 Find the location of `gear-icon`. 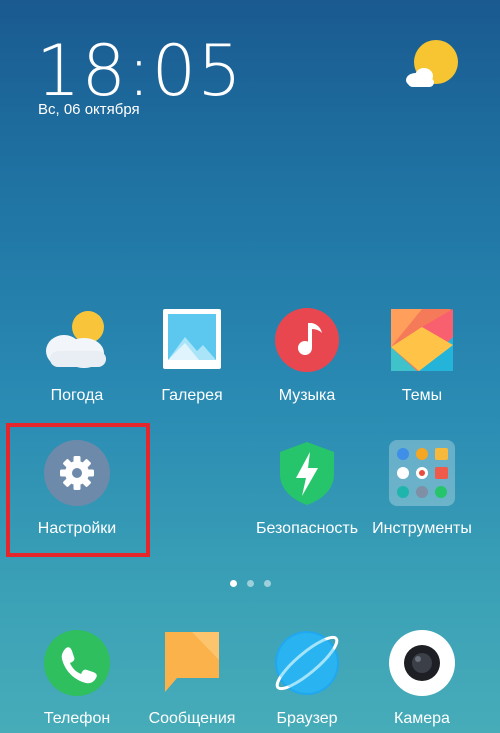

gear-icon is located at coordinates (77, 473).